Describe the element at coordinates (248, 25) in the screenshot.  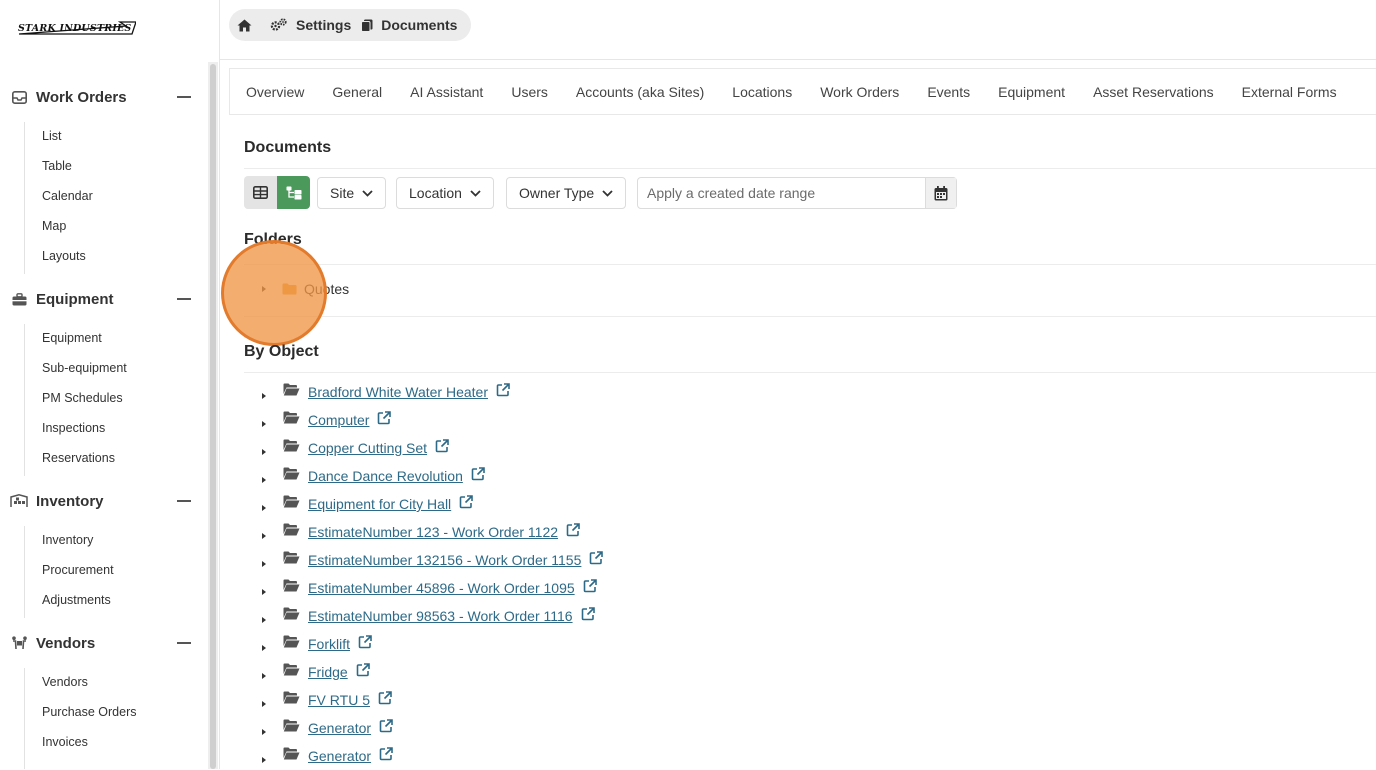
I see `breadcrumb-home` at that location.